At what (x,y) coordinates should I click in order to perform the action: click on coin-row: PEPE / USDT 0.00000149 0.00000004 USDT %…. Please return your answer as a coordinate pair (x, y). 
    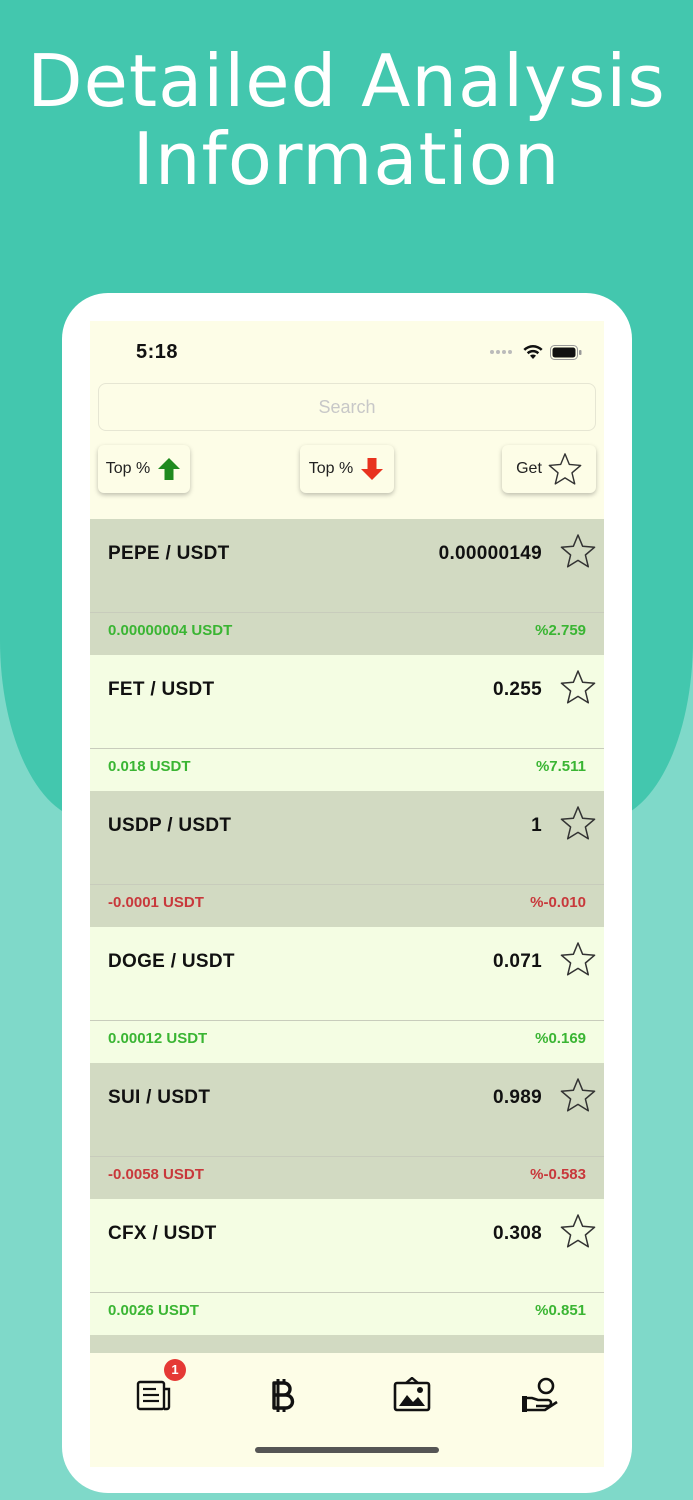
    Looking at the image, I should click on (347, 587).